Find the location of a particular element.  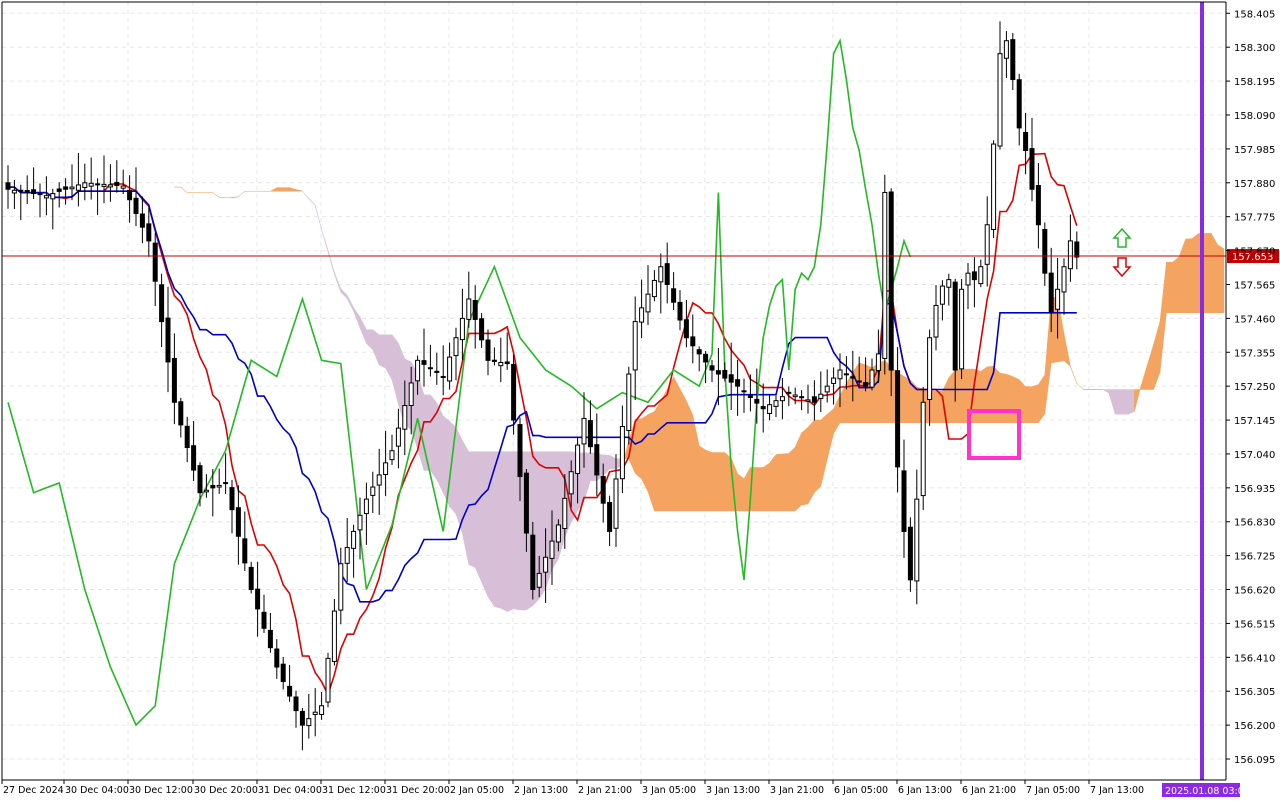

y-tick-label: 156.830 is located at coordinates (1254, 523).